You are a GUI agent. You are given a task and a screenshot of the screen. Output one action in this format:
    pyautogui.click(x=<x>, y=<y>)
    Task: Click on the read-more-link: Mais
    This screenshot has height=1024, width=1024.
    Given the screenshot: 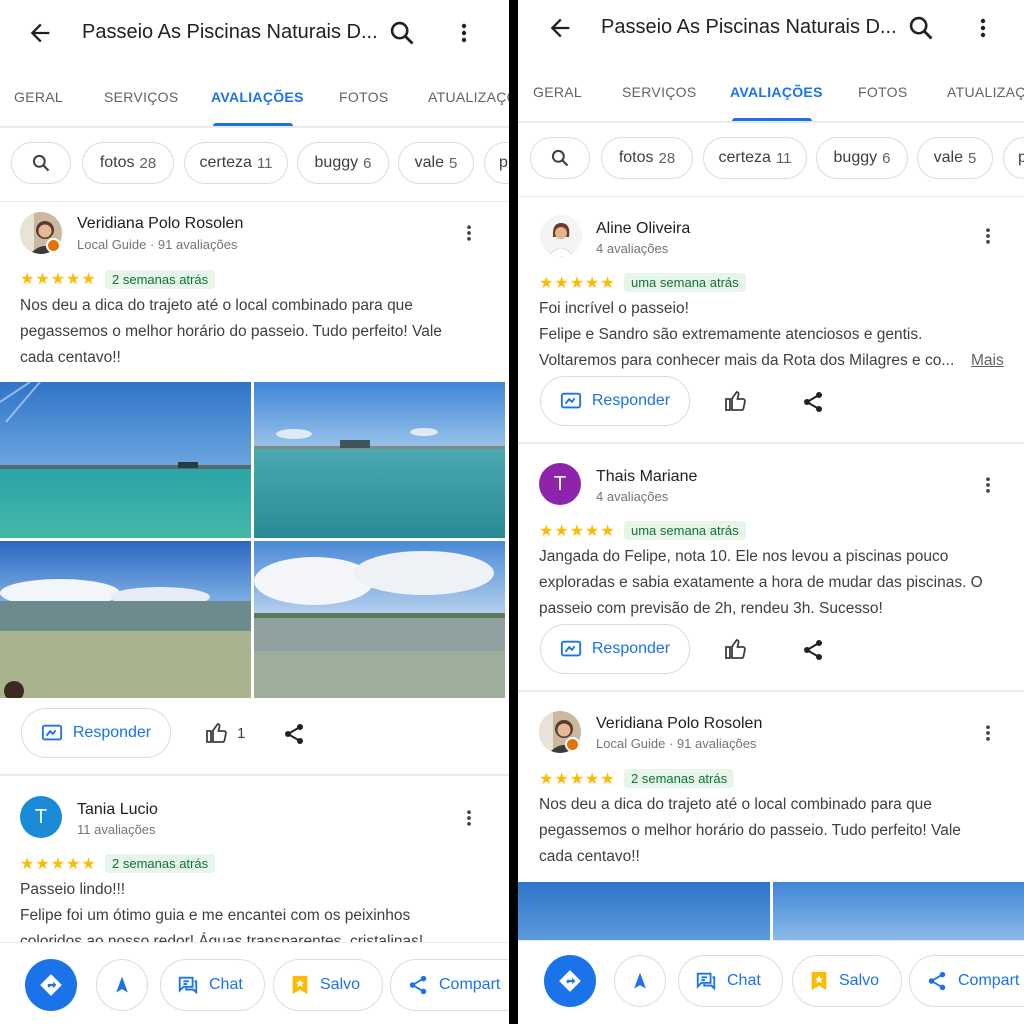 What is the action you would take?
    pyautogui.click(x=987, y=361)
    